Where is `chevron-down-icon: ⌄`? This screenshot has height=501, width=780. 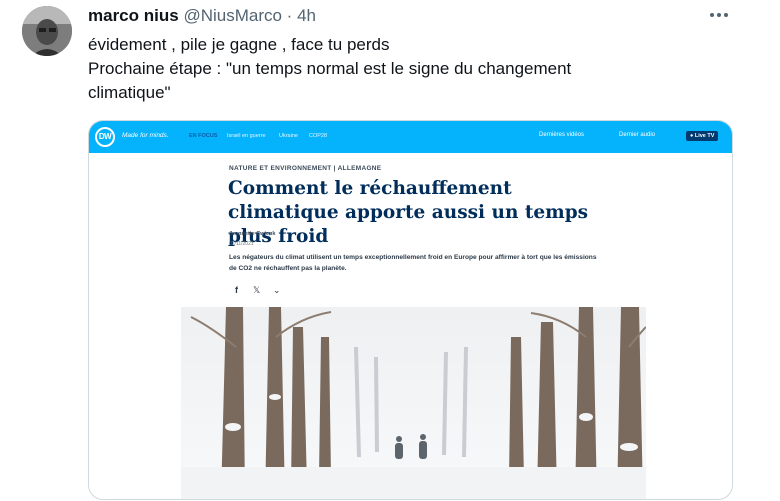
chevron-down-icon: ⌄ is located at coordinates (277, 290).